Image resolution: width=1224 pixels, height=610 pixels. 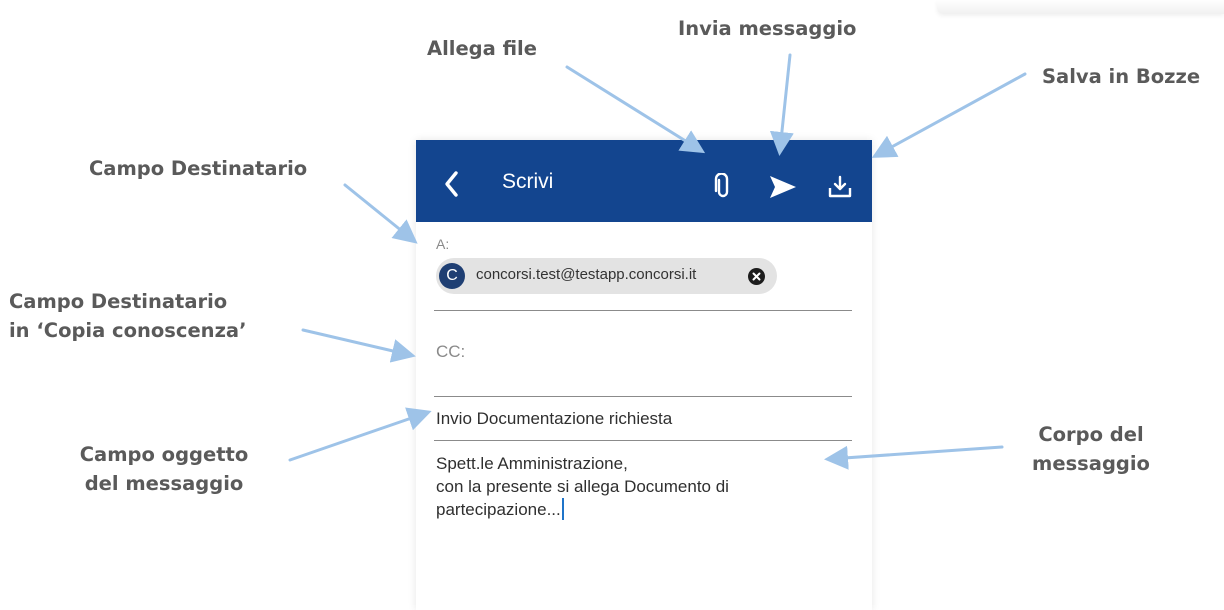 What do you see at coordinates (635, 109) in the screenshot?
I see `arrow-allega` at bounding box center [635, 109].